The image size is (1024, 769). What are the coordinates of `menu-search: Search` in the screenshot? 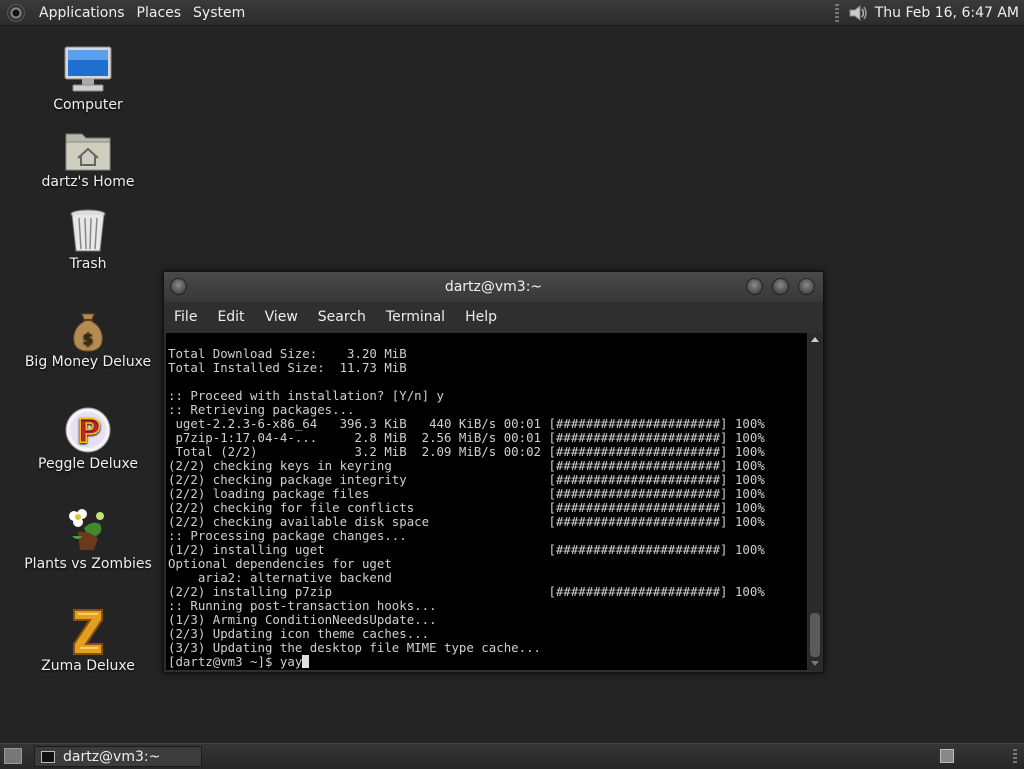 It's located at (342, 317).